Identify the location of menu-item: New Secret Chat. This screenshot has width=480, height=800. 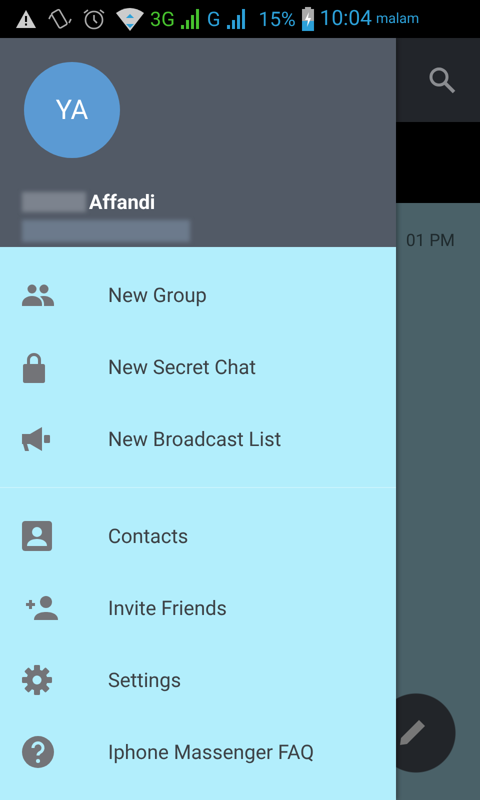
(198, 367).